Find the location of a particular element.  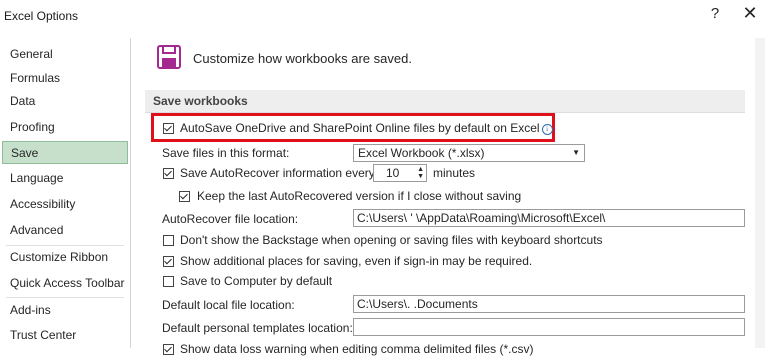

autorecover-minutes-spinner: 10 ▲ ▼ is located at coordinates (400, 173).